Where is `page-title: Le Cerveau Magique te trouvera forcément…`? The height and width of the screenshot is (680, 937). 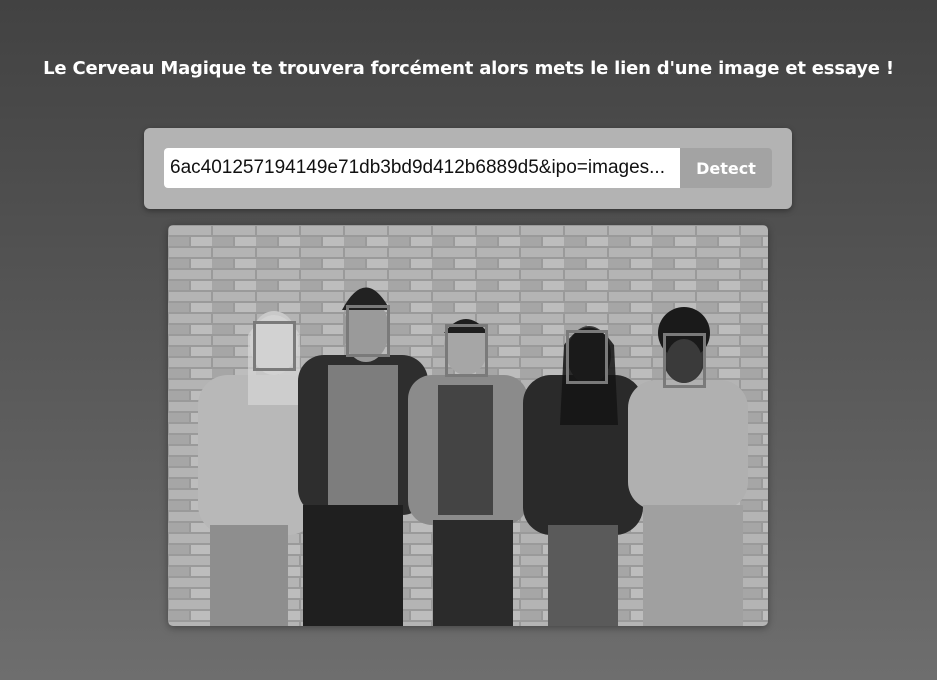
page-title: Le Cerveau Magique te trouvera forcément… is located at coordinates (468, 68).